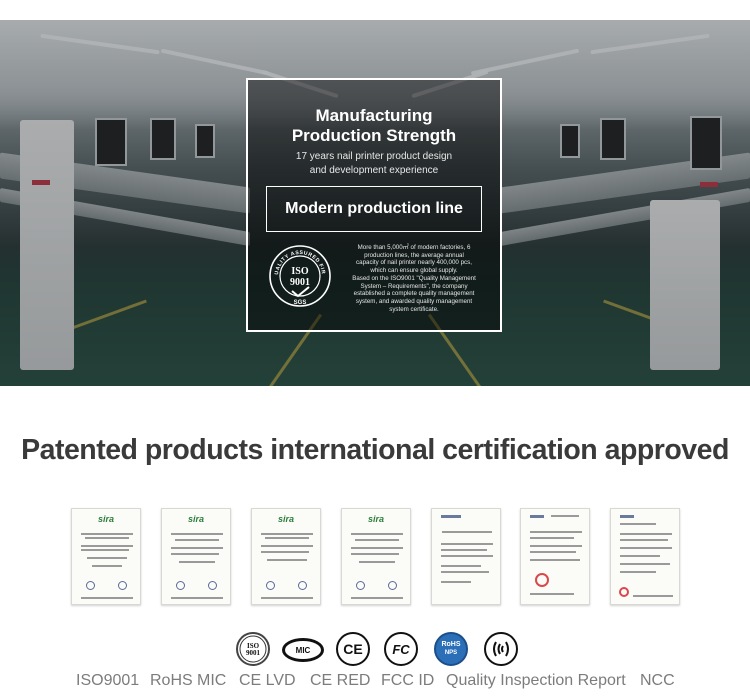 The height and width of the screenshot is (700, 750). Describe the element at coordinates (451, 649) in the screenshot. I see `rohs-badge-icon: RoHS NPS` at that location.